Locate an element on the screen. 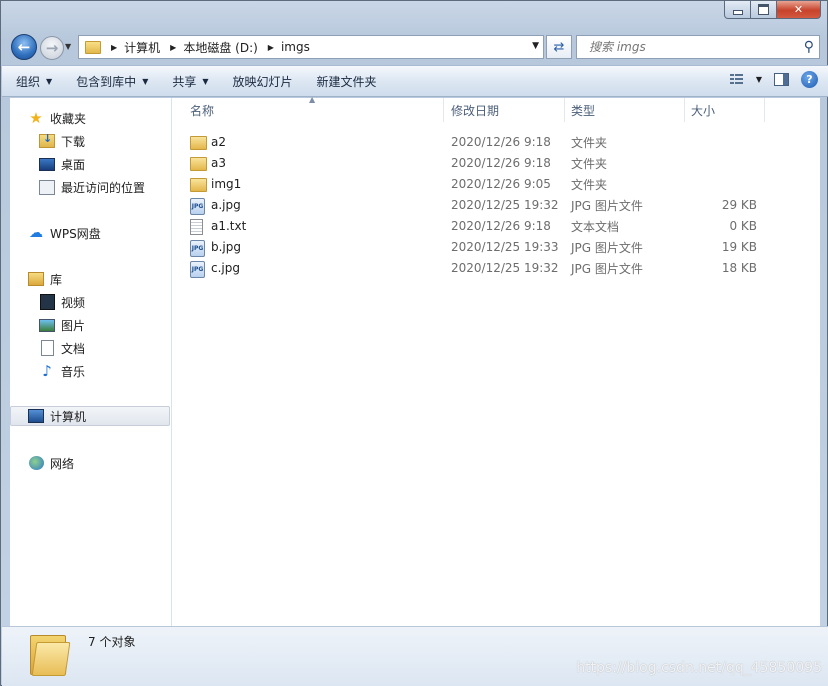 Image resolution: width=828 pixels, height=686 pixels. share-menu: 共享 ▼ is located at coordinates (188, 81).